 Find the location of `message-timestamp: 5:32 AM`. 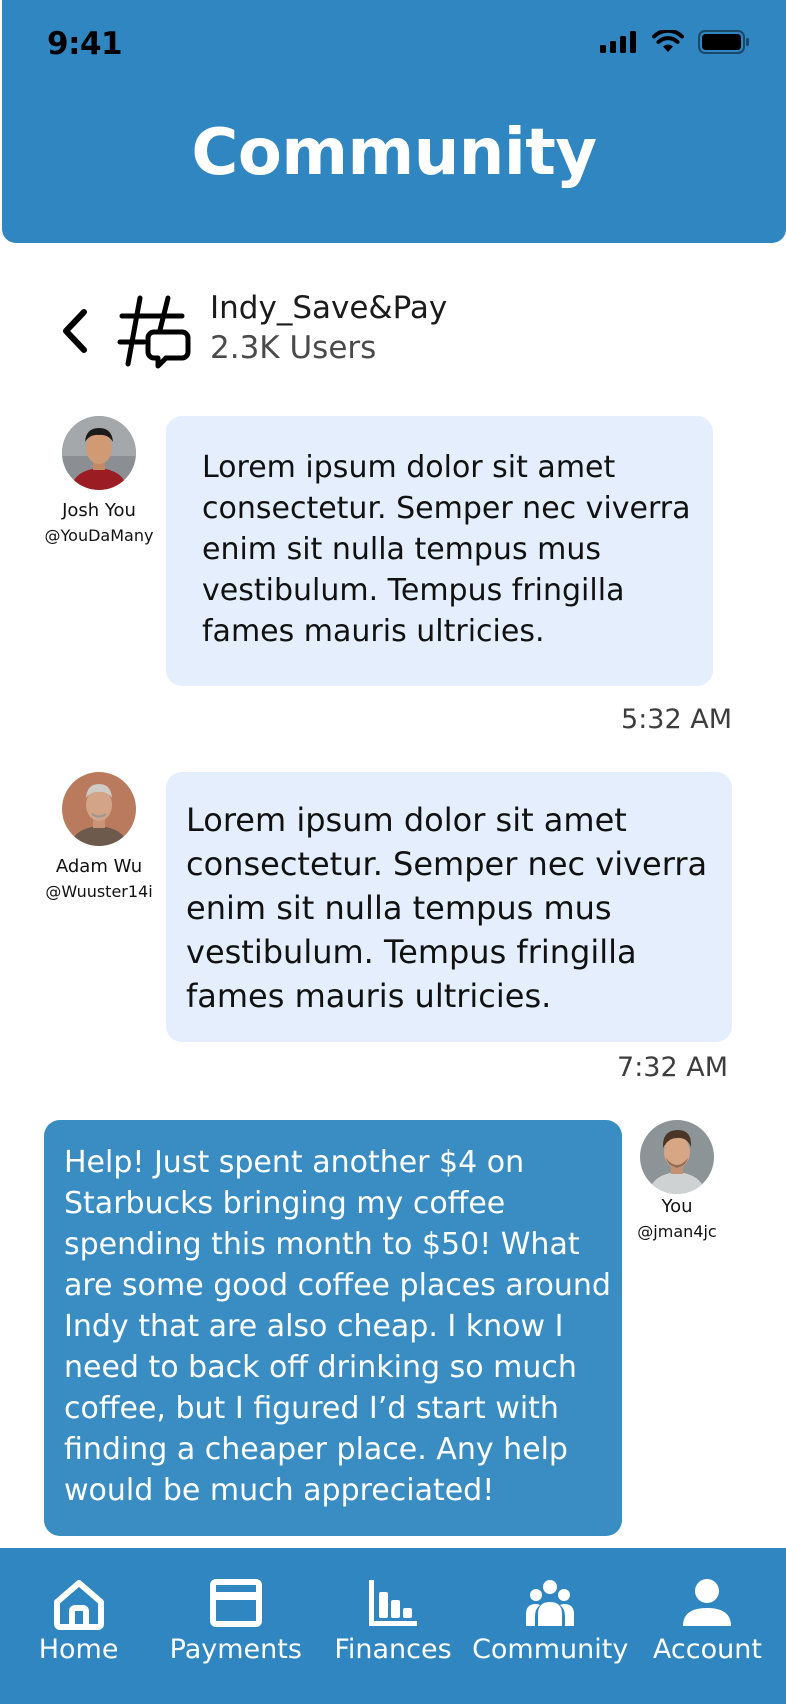

message-timestamp: 5:32 AM is located at coordinates (676, 719).